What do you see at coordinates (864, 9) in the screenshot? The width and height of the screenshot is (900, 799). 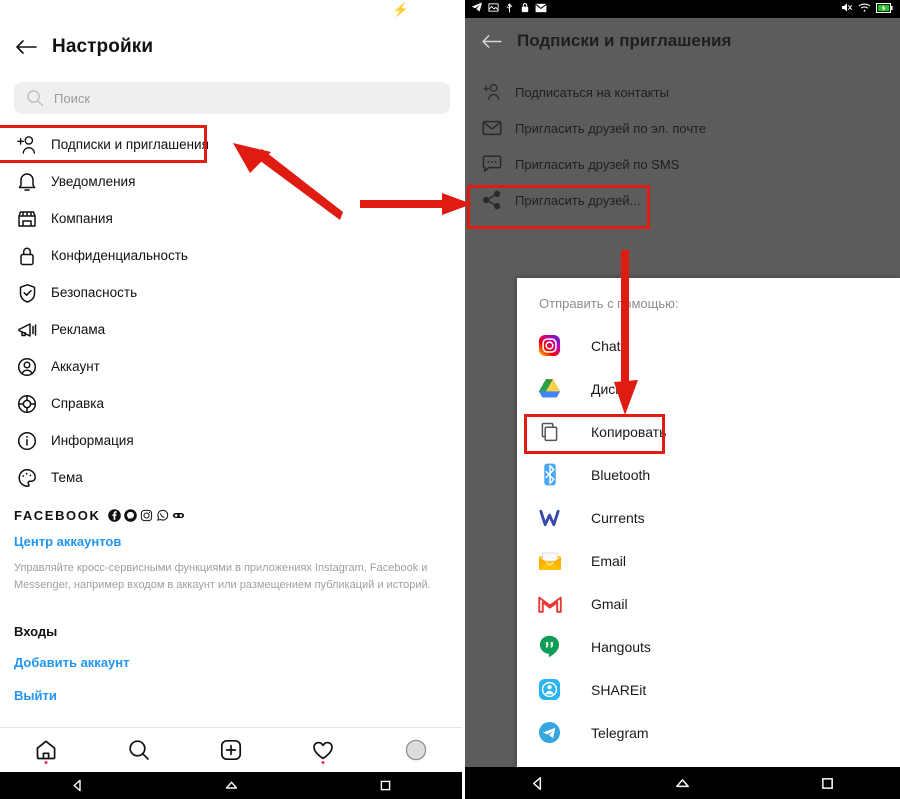 I see `wifi-icon` at bounding box center [864, 9].